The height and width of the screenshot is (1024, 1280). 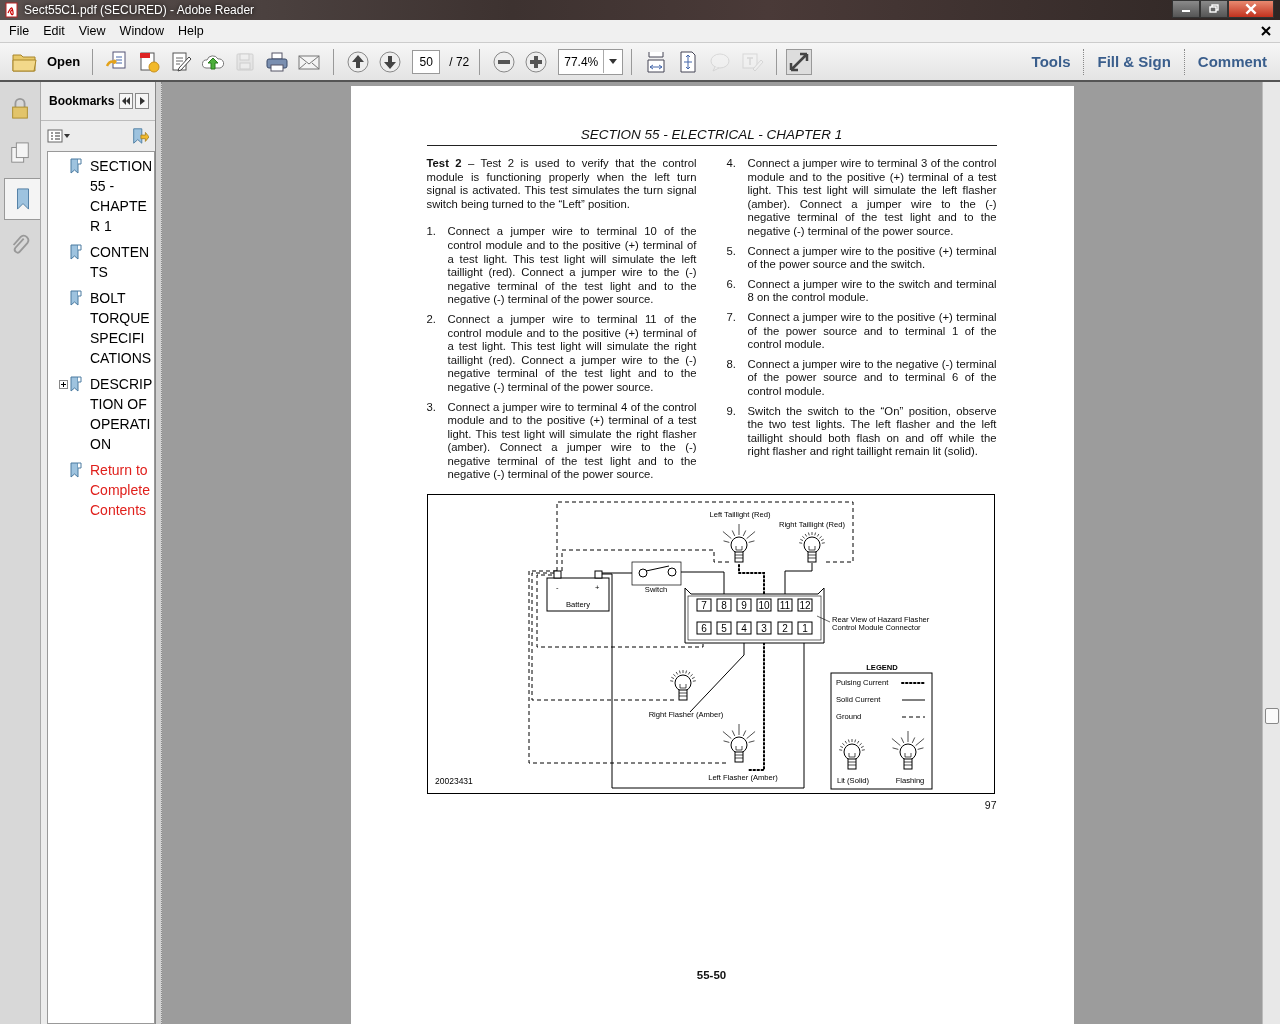 What do you see at coordinates (121, 196) in the screenshot?
I see `bookmark-item: SECTION 55 - CHAPTER 1` at bounding box center [121, 196].